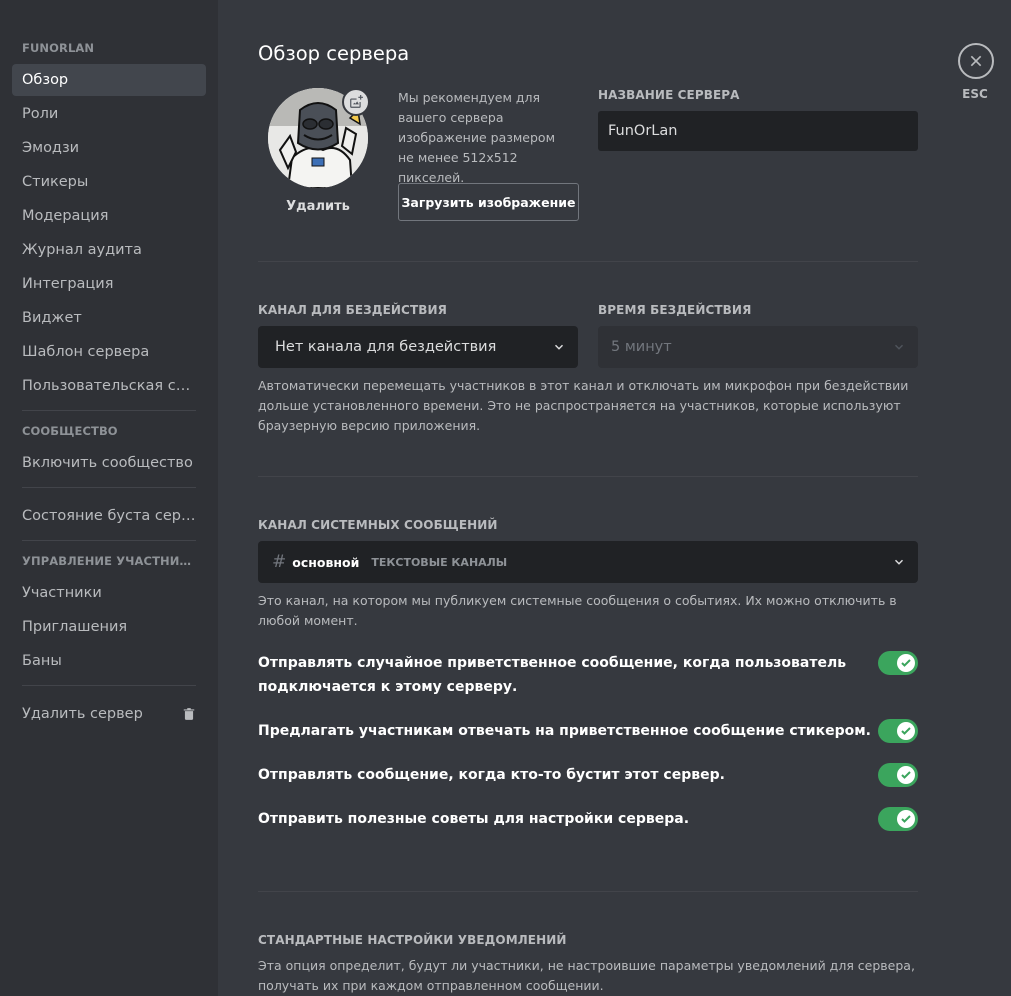  What do you see at coordinates (109, 463) in the screenshot?
I see `sidebar-item-enable-community: Включить сообщество` at bounding box center [109, 463].